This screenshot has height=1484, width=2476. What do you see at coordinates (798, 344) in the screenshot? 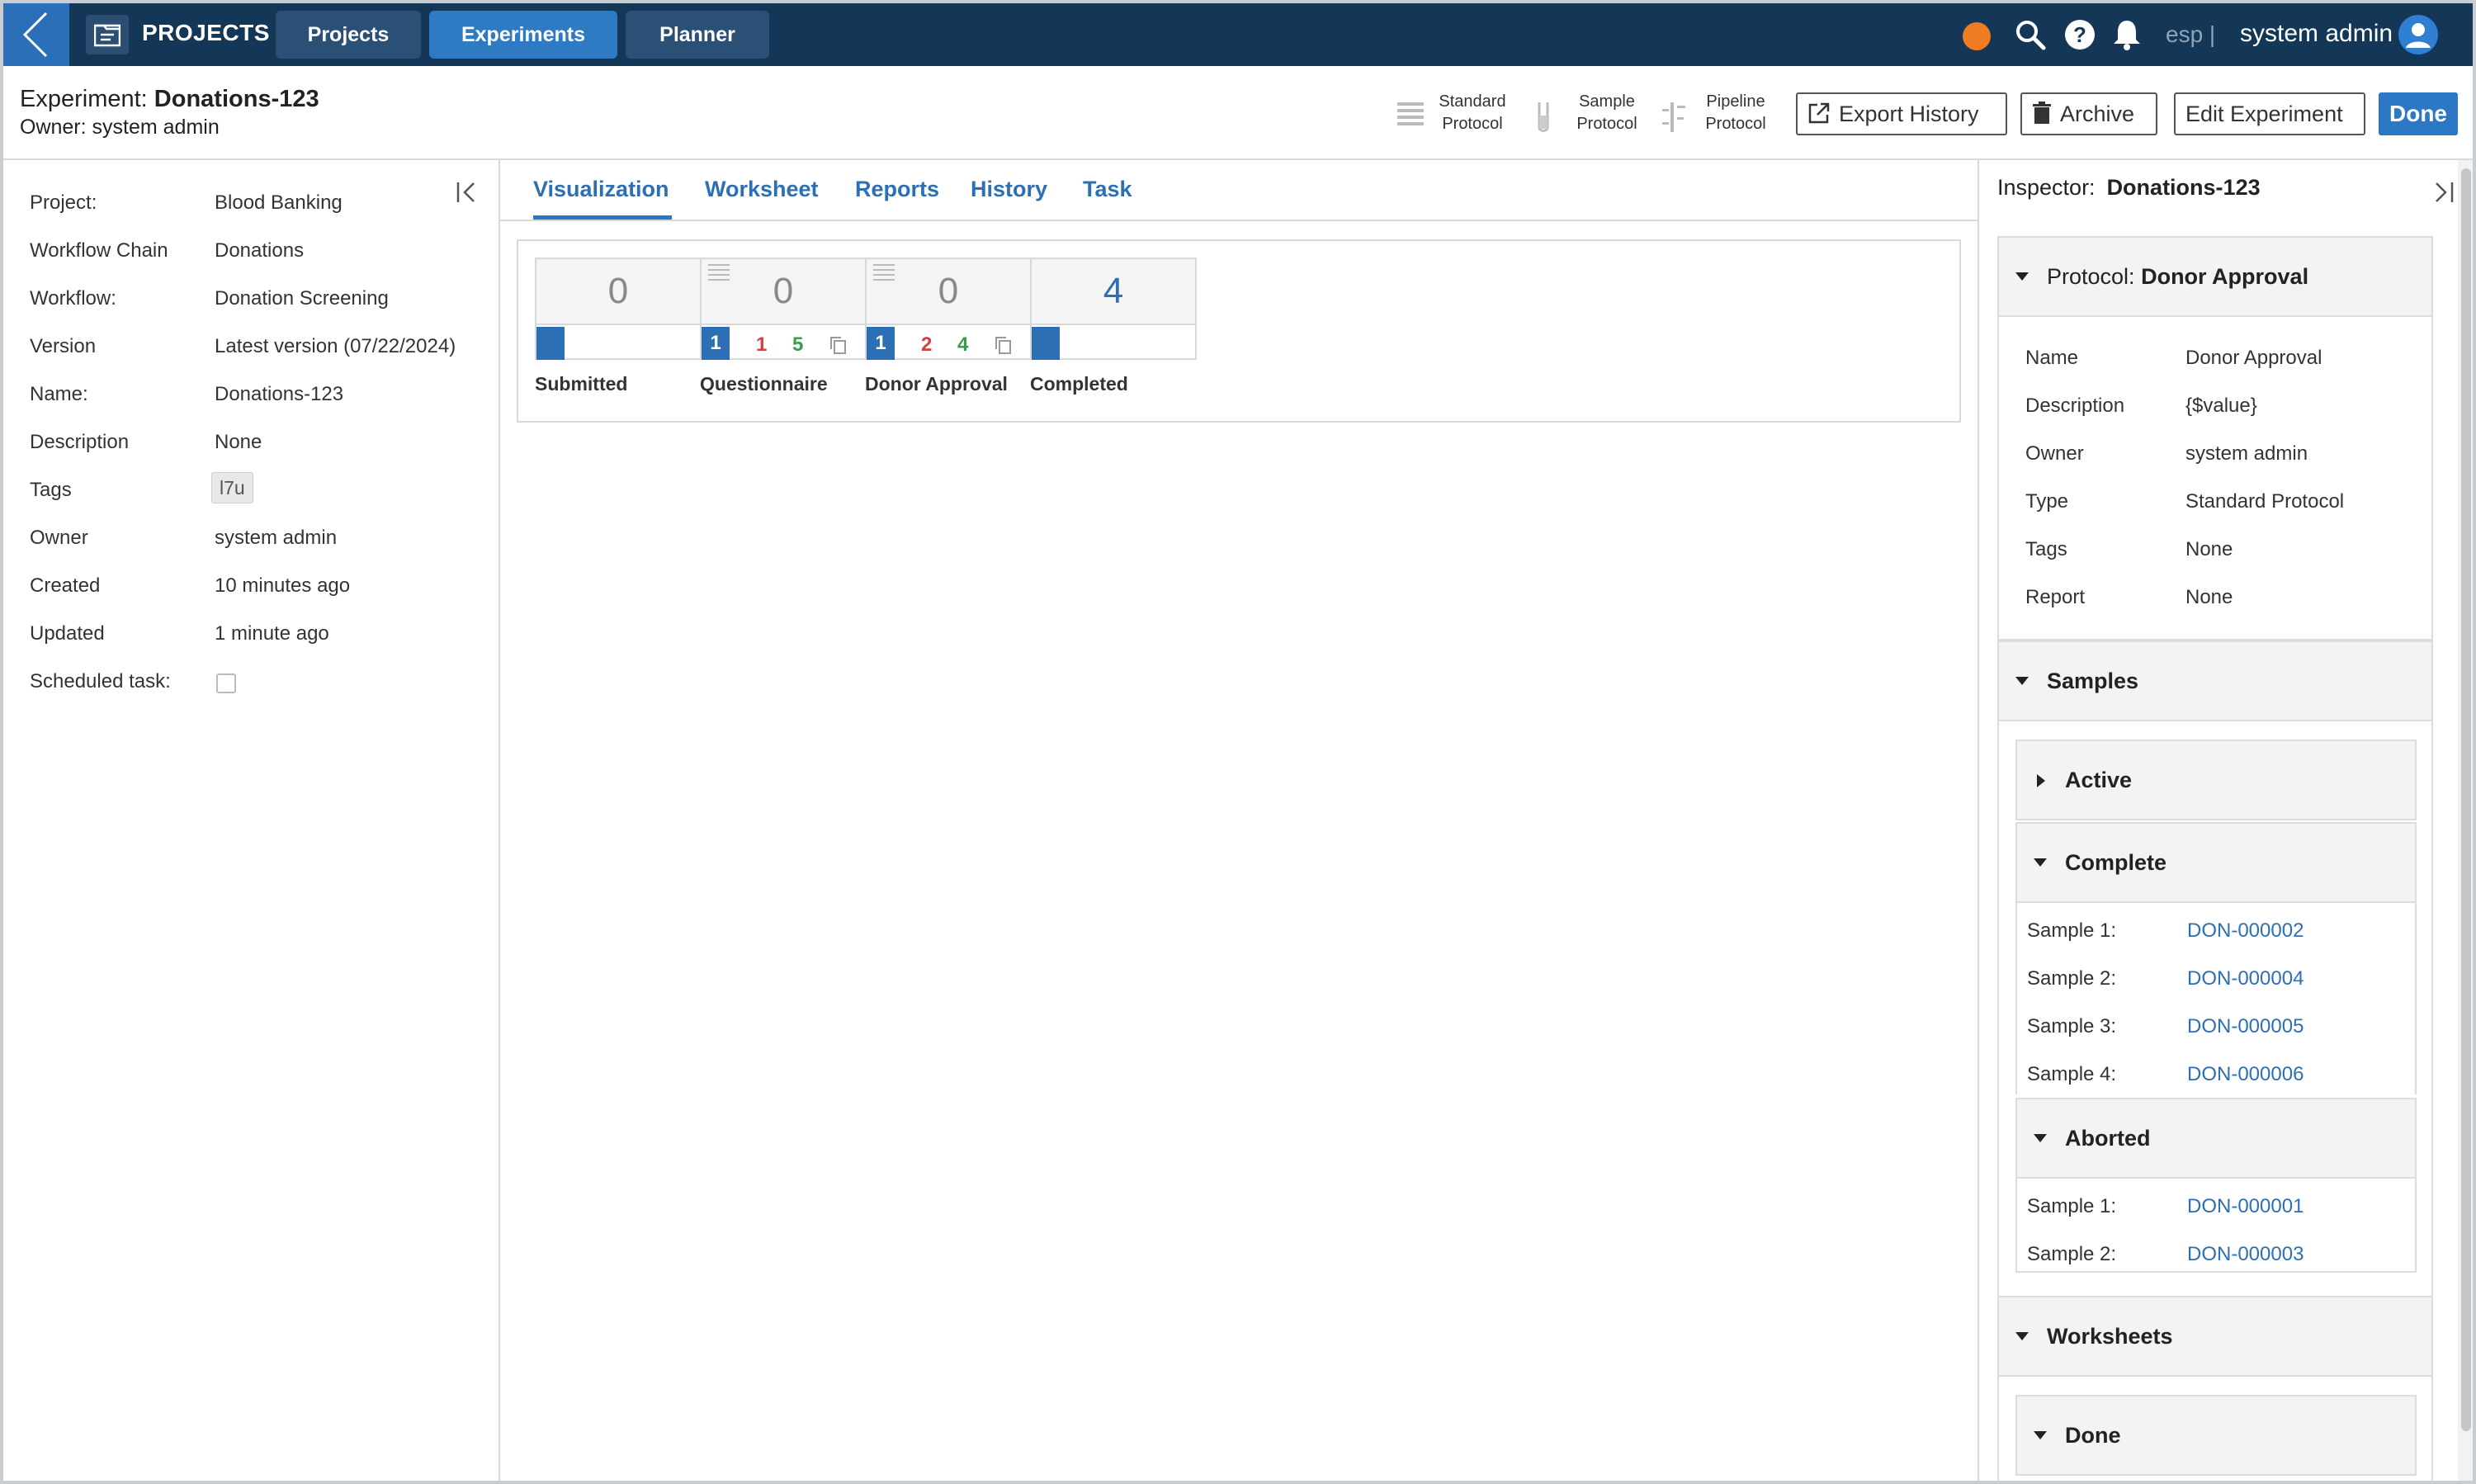
I see `node-done-count: 5` at bounding box center [798, 344].